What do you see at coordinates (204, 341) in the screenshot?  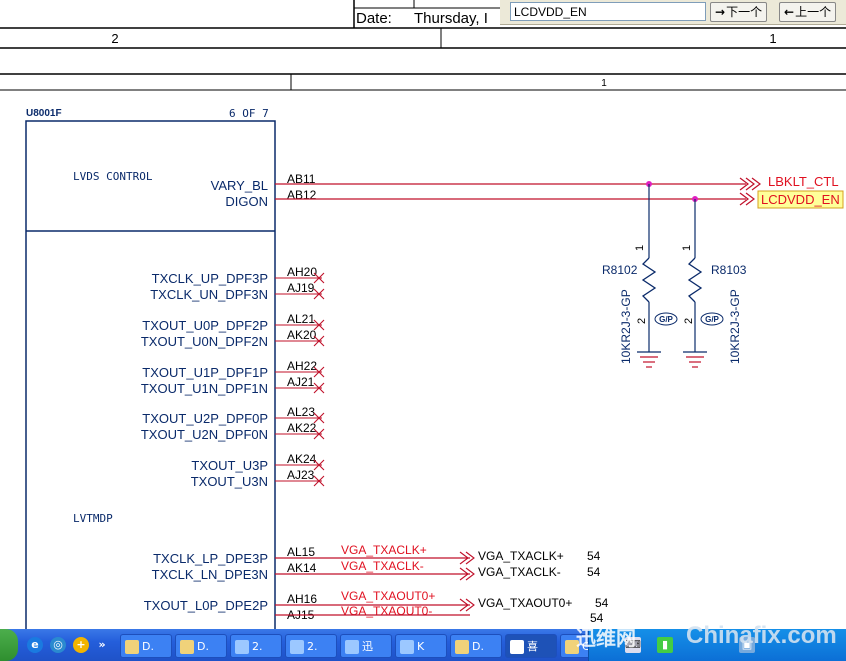 I see `nc-pin-name: TXOUT_U0N_DPF2N` at bounding box center [204, 341].